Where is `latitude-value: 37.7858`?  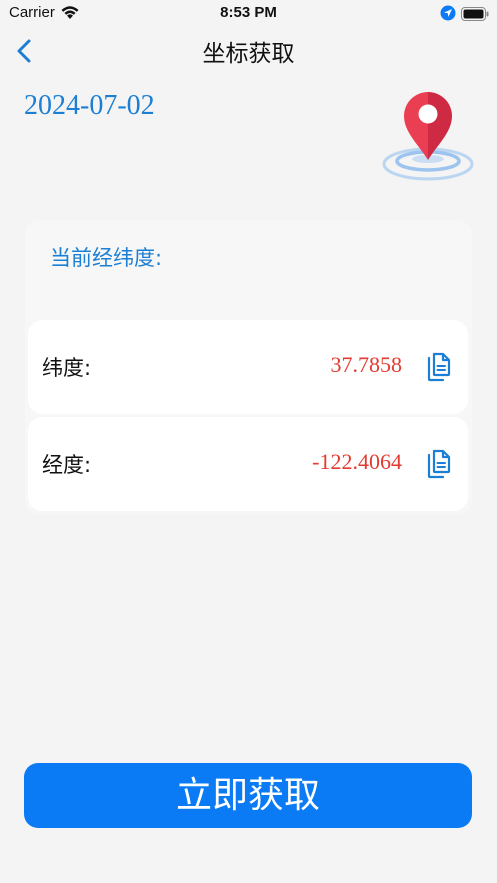
latitude-value: 37.7858 is located at coordinates (366, 364).